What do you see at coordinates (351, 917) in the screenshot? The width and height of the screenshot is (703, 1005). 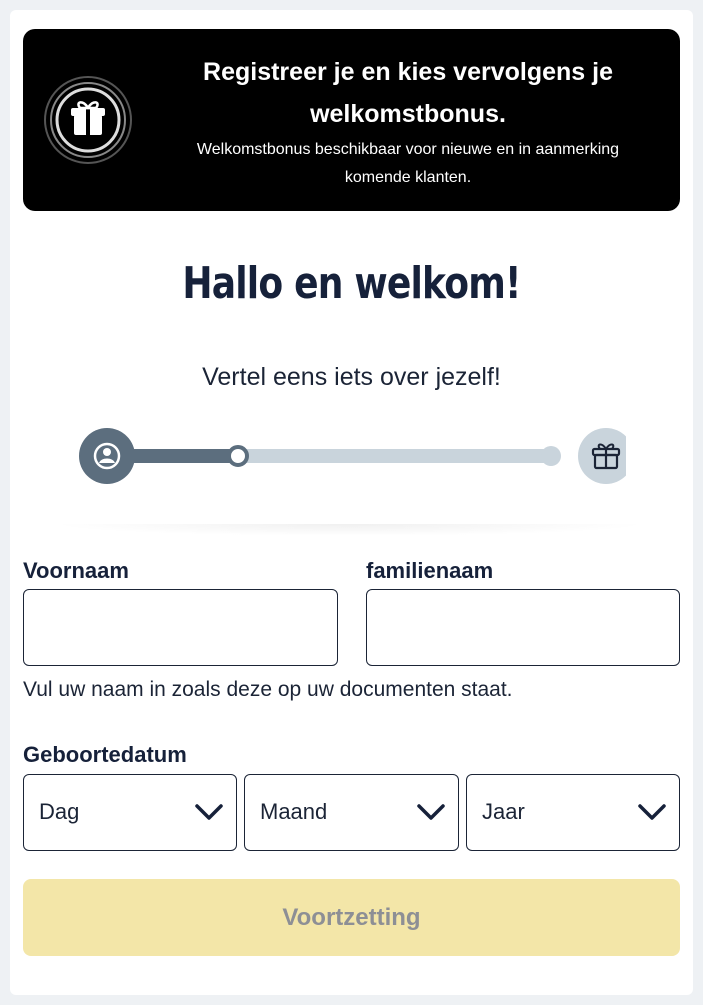 I see `continue-button: Voortzetting` at bounding box center [351, 917].